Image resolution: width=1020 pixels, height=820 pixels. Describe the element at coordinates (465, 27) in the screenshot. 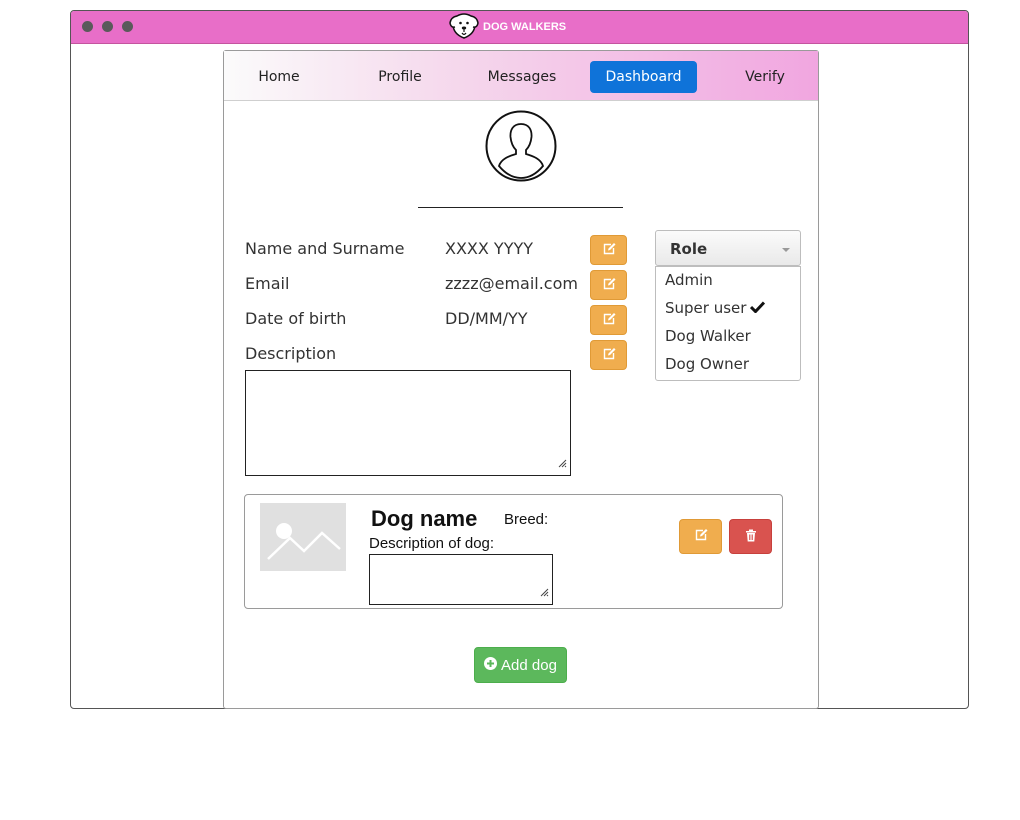

I see `dog-face-icon` at that location.